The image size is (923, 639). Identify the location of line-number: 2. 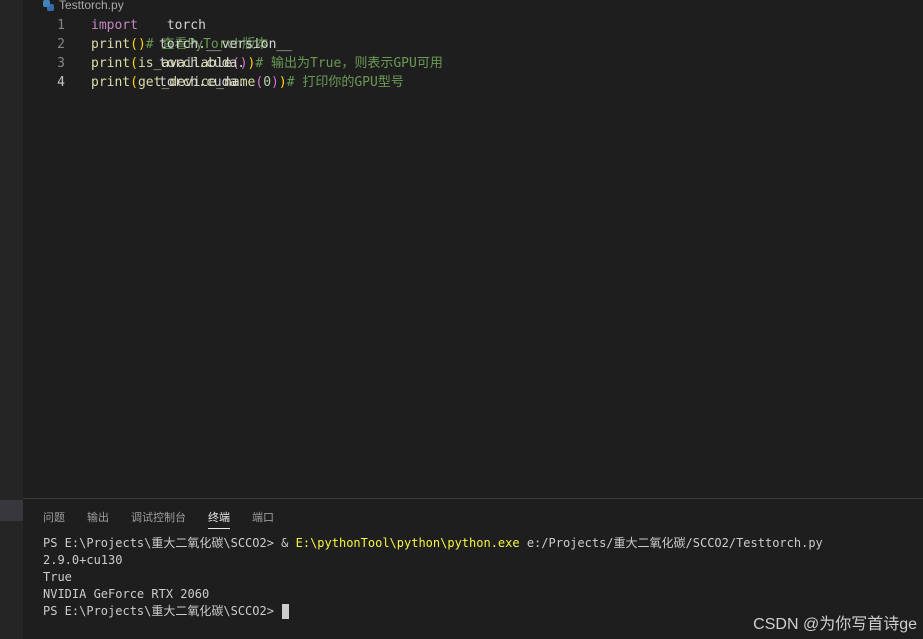
(61, 44).